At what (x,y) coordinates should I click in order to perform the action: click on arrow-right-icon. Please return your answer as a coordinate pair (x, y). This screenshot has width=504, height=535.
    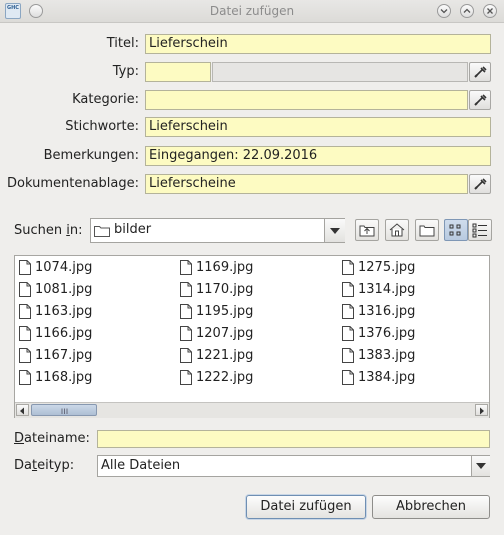
    Looking at the image, I should click on (482, 411).